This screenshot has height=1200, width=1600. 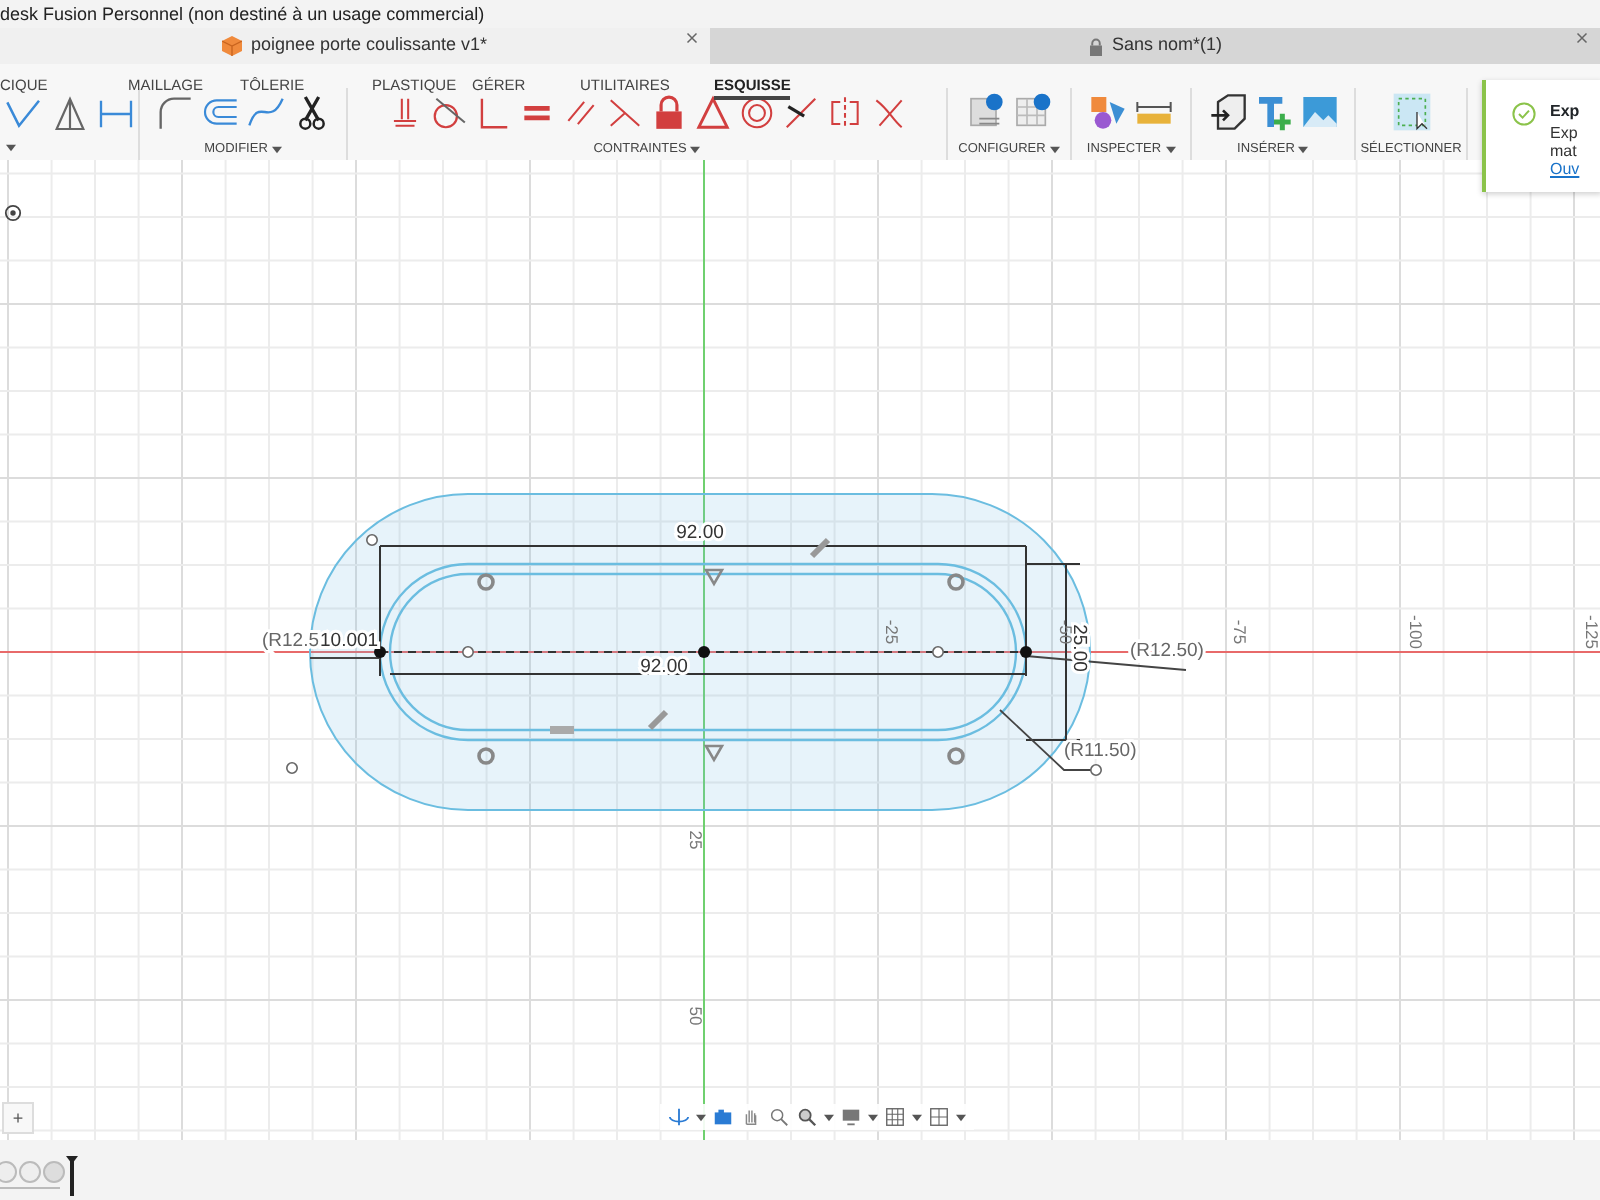 I want to click on document-tab: Sans nom*(1), so click(x=1155, y=46).